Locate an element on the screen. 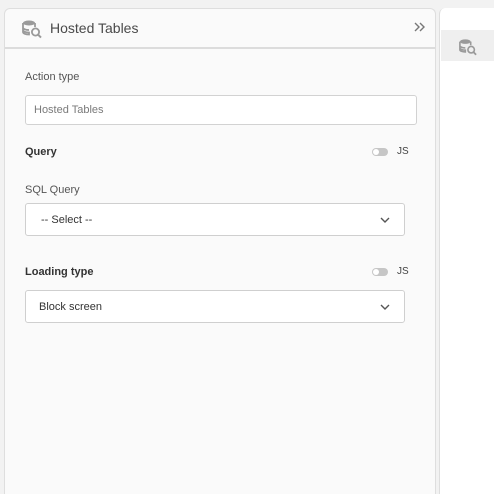 This screenshot has height=494, width=494. sql-query-select: -- Select -- is located at coordinates (215, 219).